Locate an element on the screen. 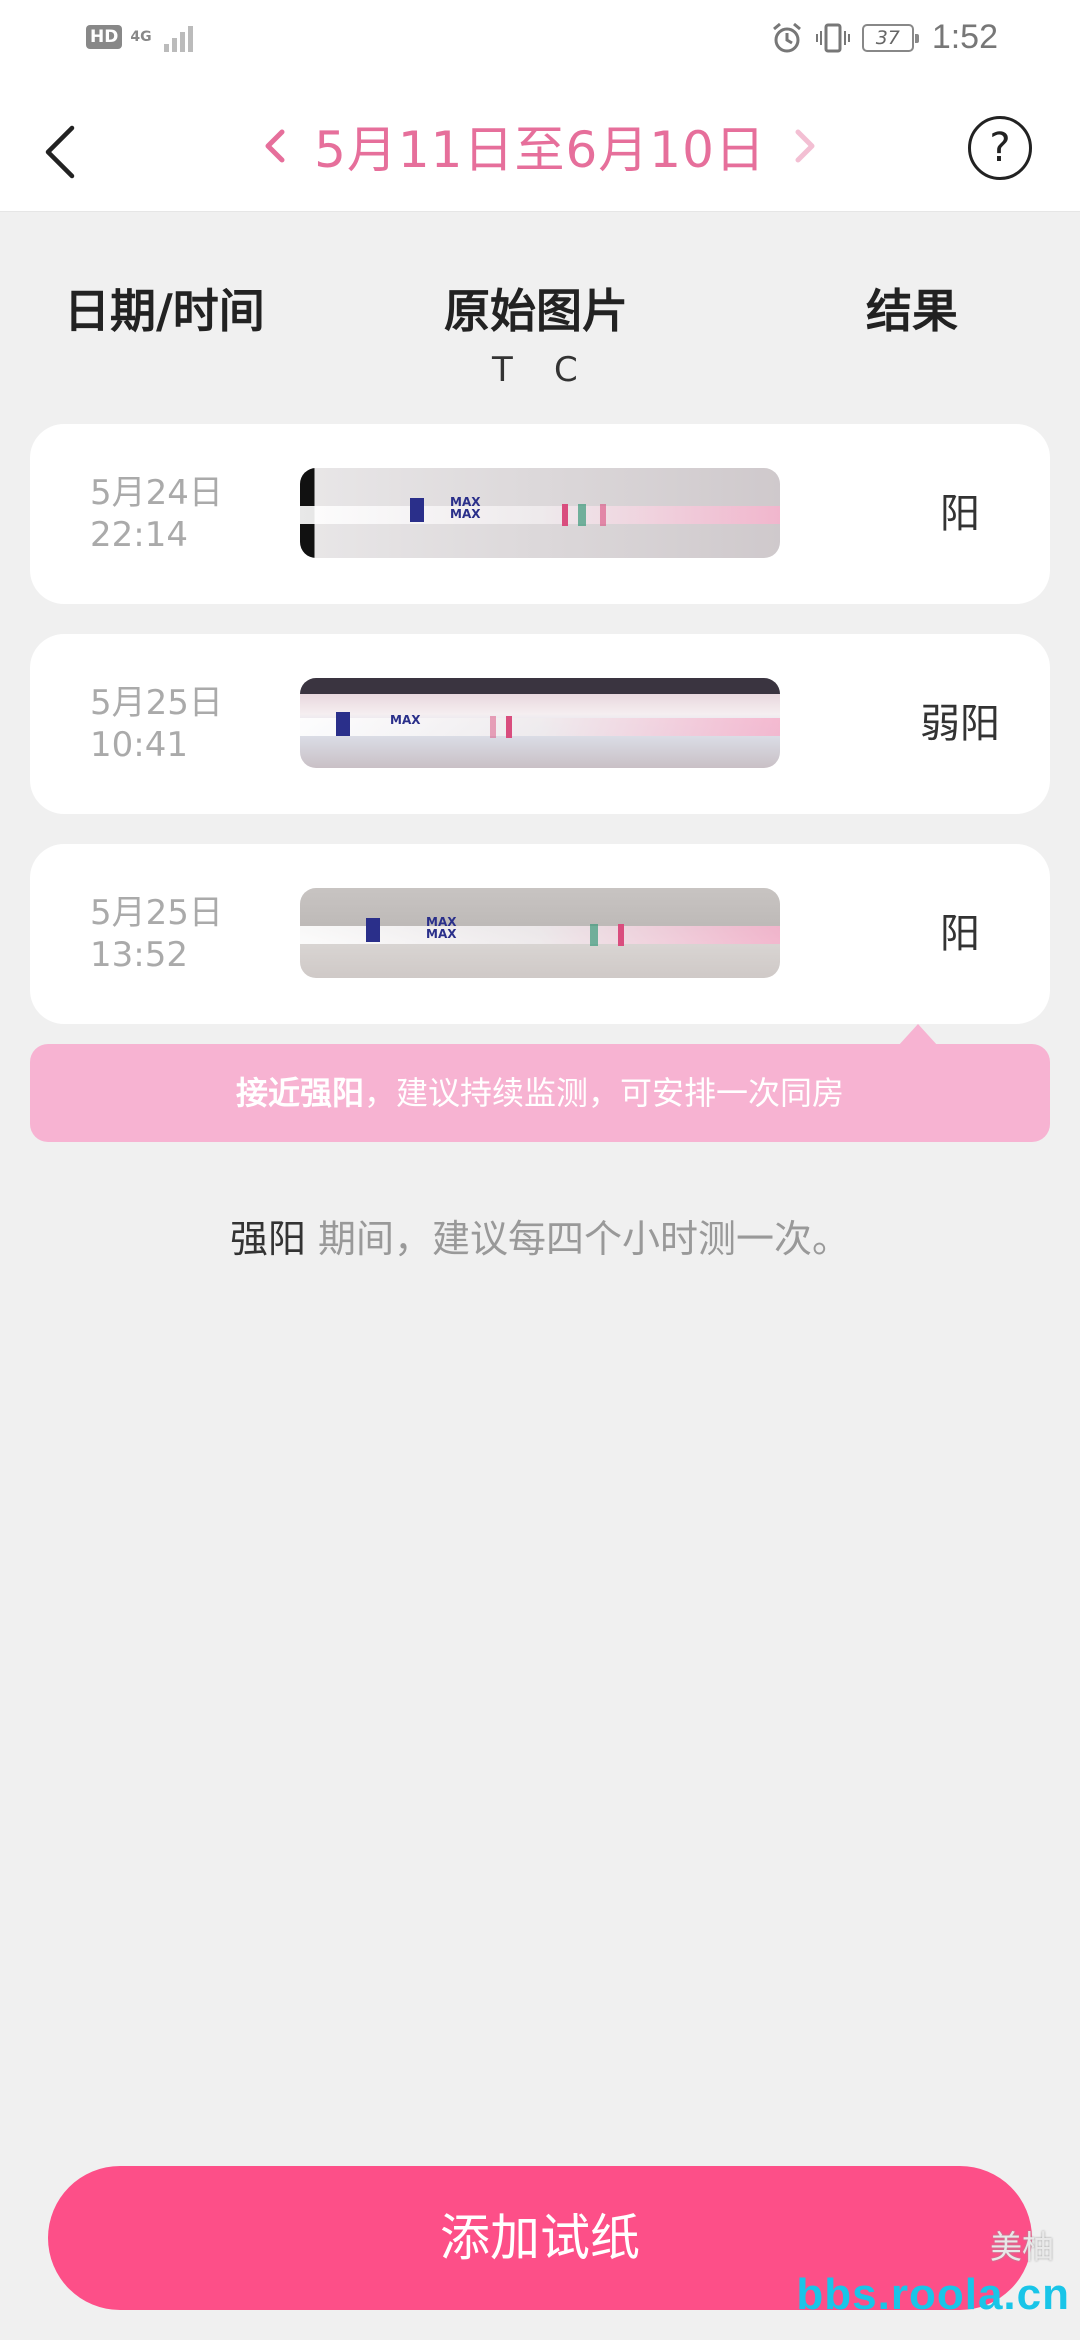 The image size is (1080, 2340). t-label: T is located at coordinates (502, 370).